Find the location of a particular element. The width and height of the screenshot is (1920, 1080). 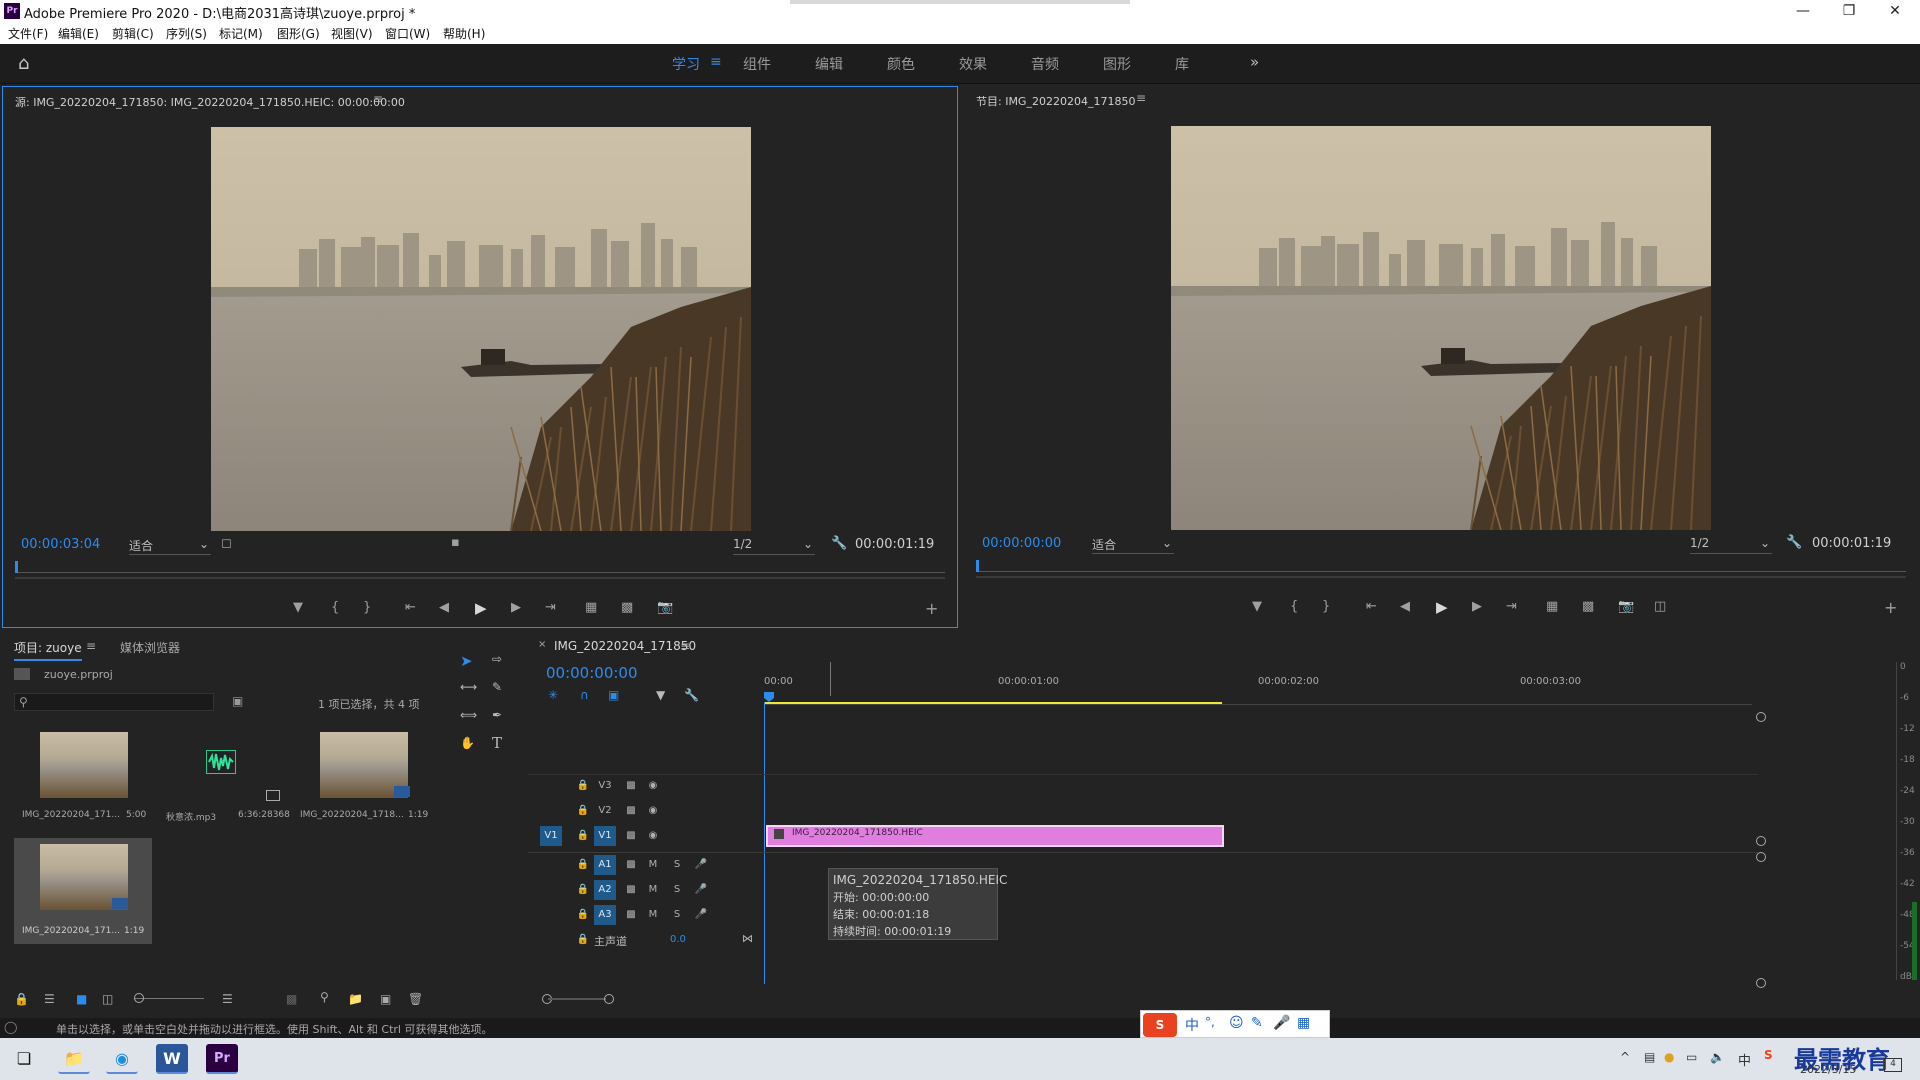

volume-icon: 🔈 is located at coordinates (1717, 1057).